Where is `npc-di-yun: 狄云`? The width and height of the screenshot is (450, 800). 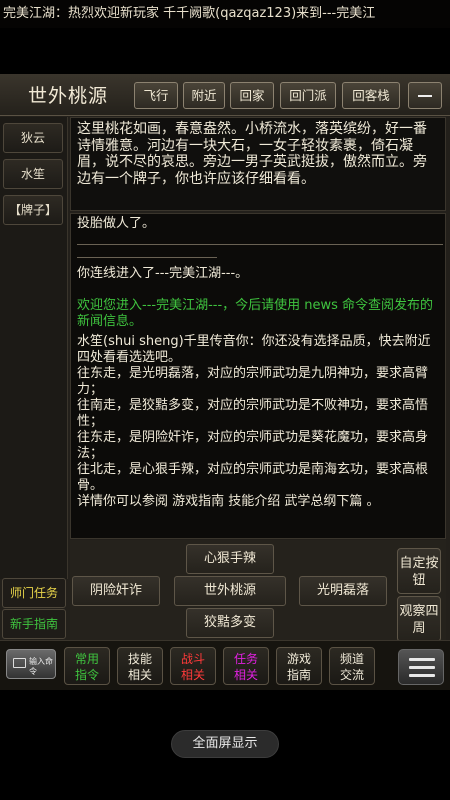
npc-di-yun: 狄云 is located at coordinates (33, 138).